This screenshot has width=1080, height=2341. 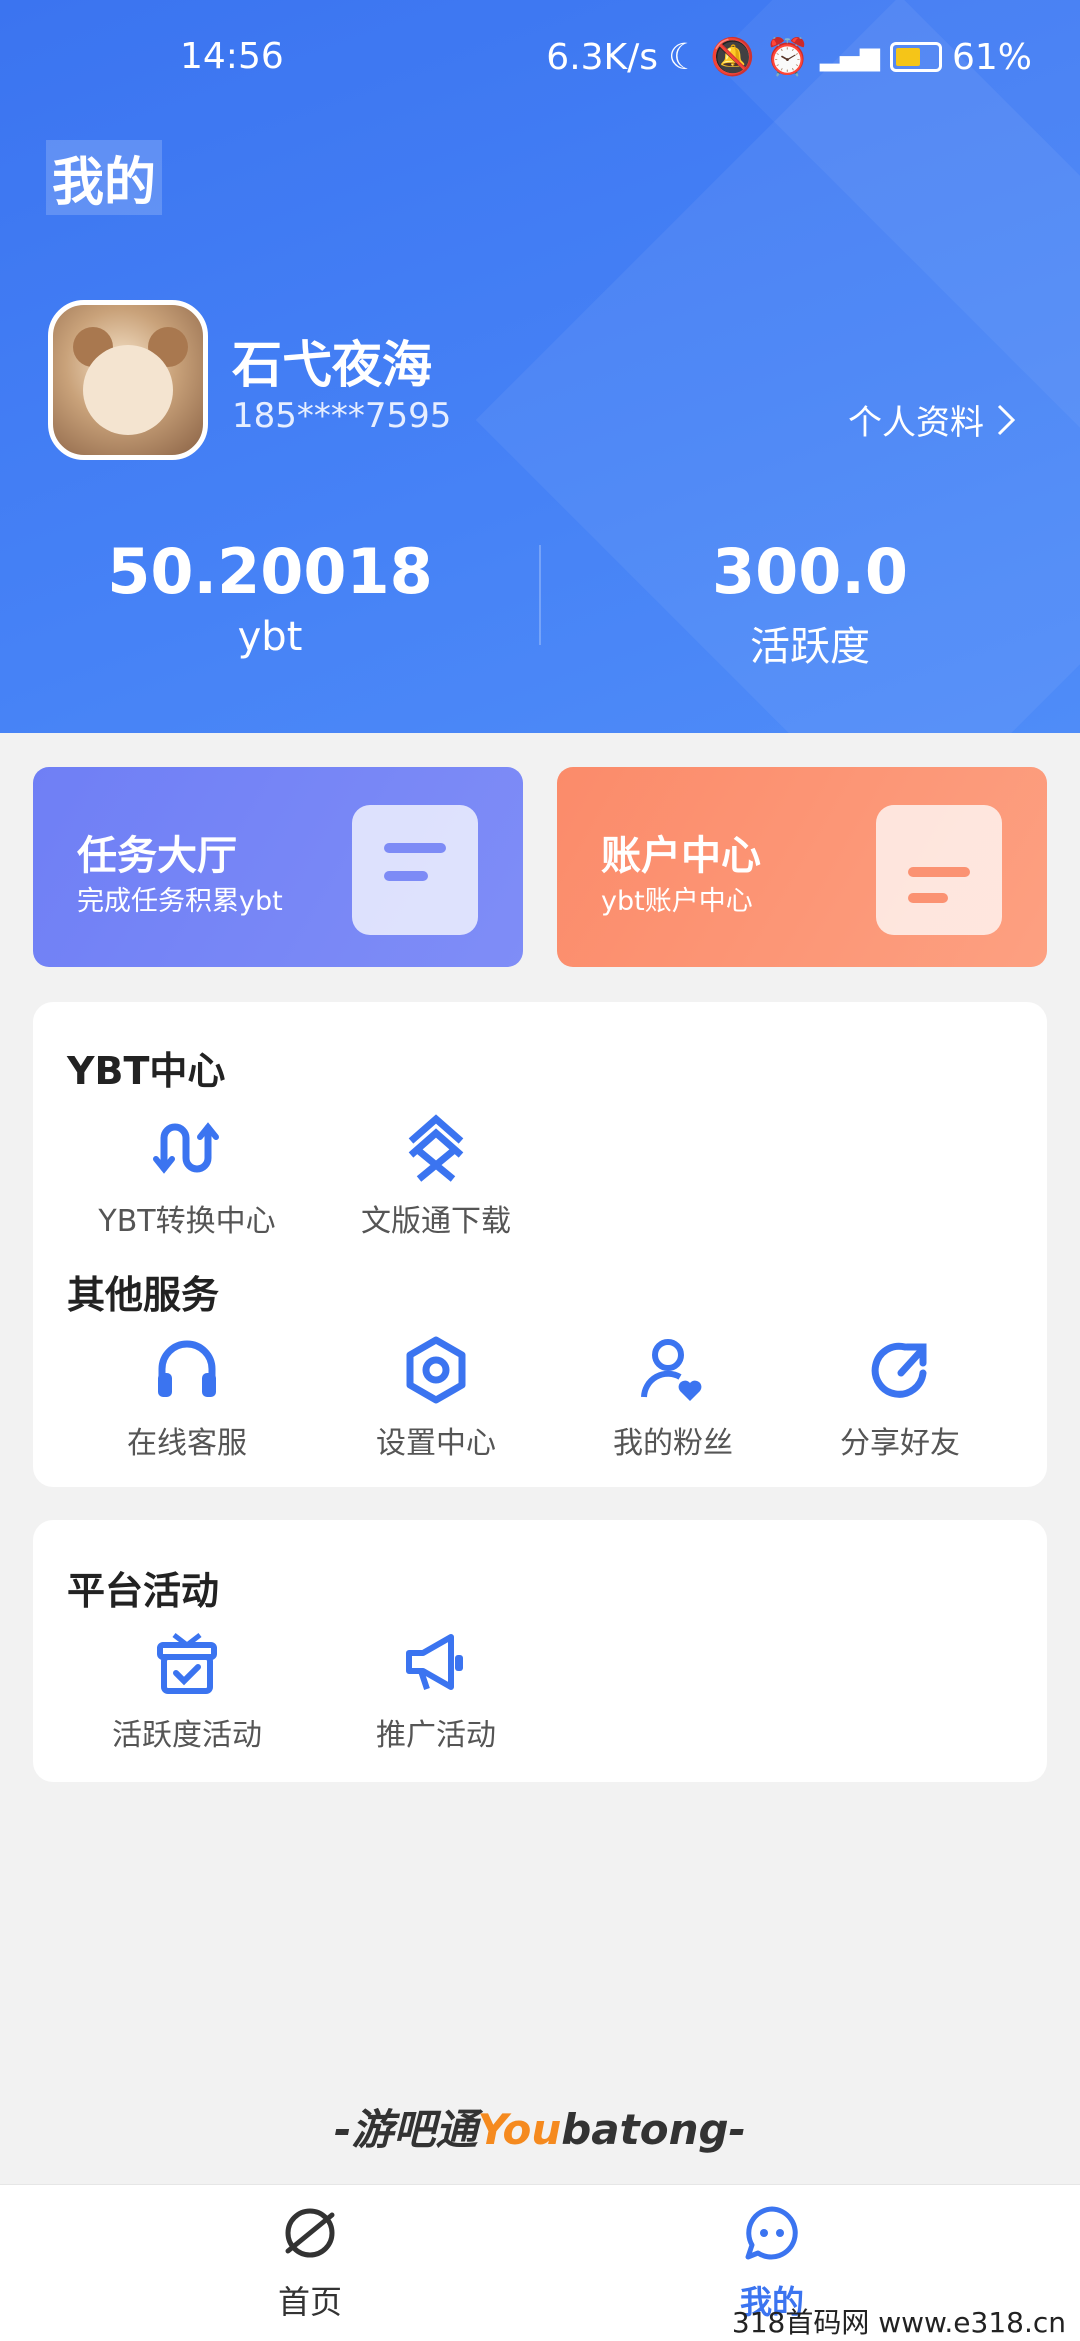 I want to click on ybt-convert-item: YBT转换中心, so click(x=187, y=1175).